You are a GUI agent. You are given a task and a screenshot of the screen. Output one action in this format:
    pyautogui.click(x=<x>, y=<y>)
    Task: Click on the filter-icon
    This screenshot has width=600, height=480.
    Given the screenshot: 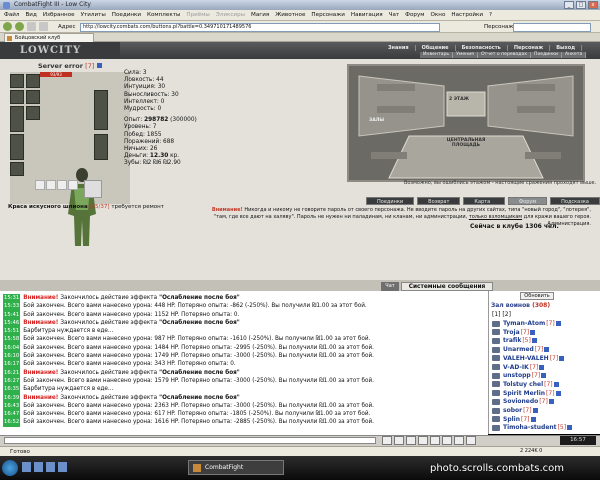 What is the action you would take?
    pyautogui.click(x=435, y=440)
    